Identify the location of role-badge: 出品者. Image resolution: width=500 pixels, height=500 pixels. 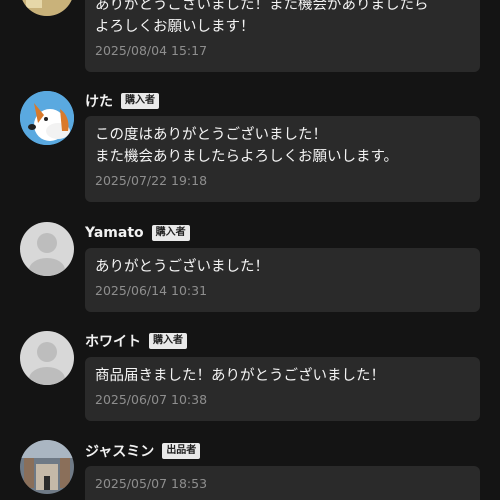
(181, 451).